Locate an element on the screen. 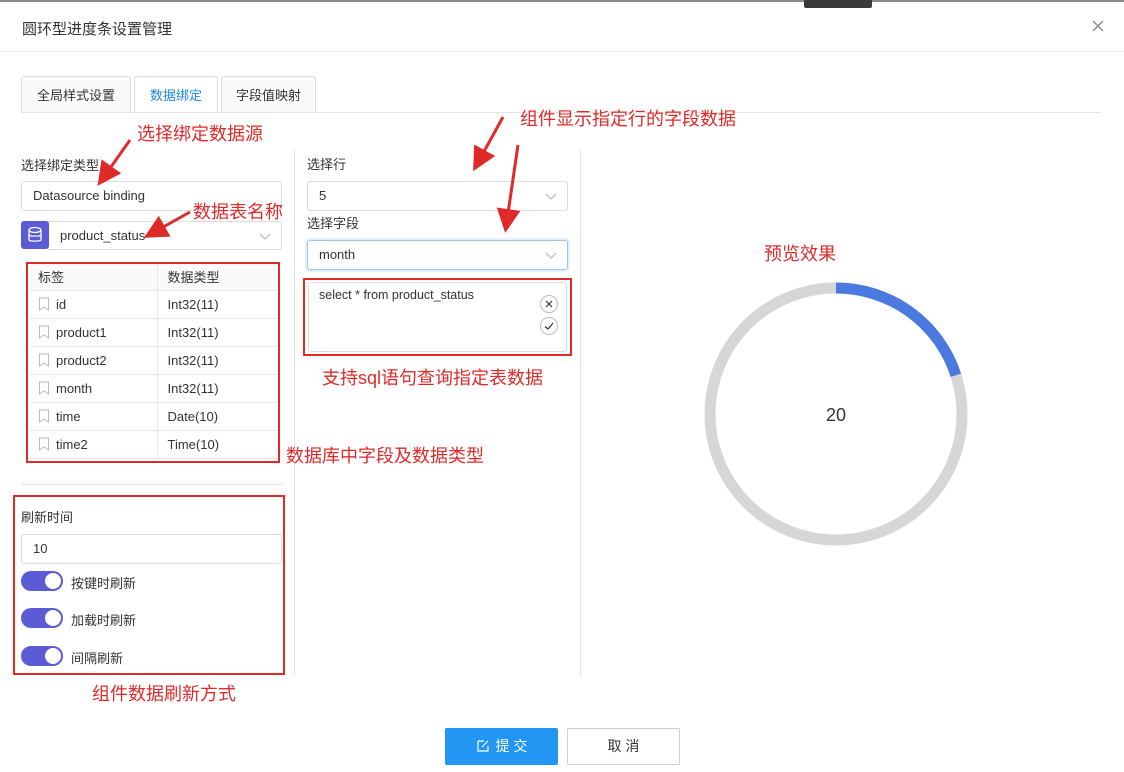 Image resolution: width=1124 pixels, height=772 pixels. submit-button-label: 提 交 is located at coordinates (511, 746).